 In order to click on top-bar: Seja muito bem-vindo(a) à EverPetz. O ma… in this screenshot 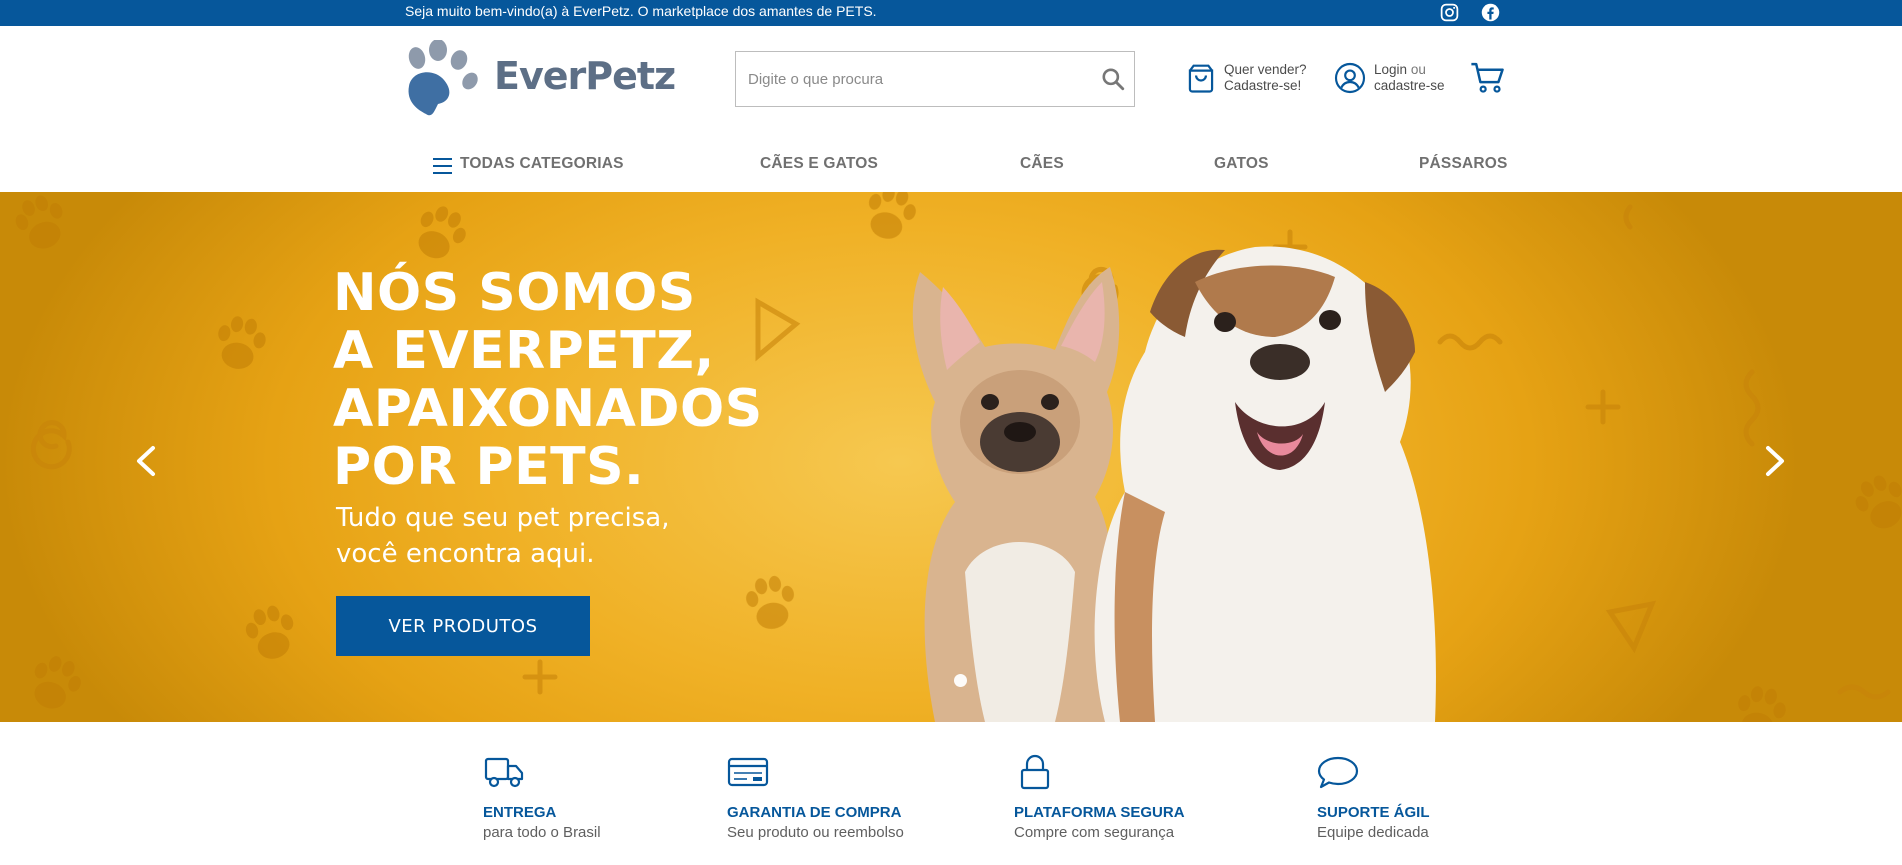, I will do `click(951, 13)`.